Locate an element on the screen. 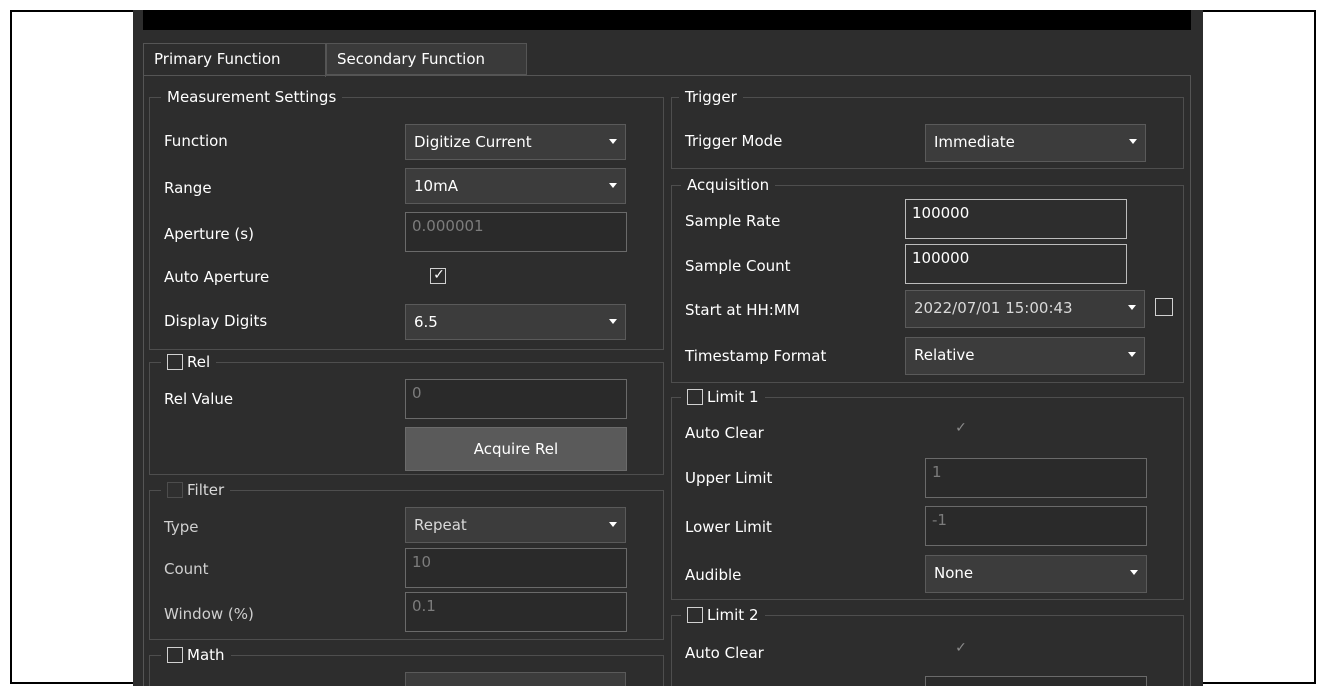 This screenshot has height=693, width=1328. rel-legend: Rel is located at coordinates (189, 362).